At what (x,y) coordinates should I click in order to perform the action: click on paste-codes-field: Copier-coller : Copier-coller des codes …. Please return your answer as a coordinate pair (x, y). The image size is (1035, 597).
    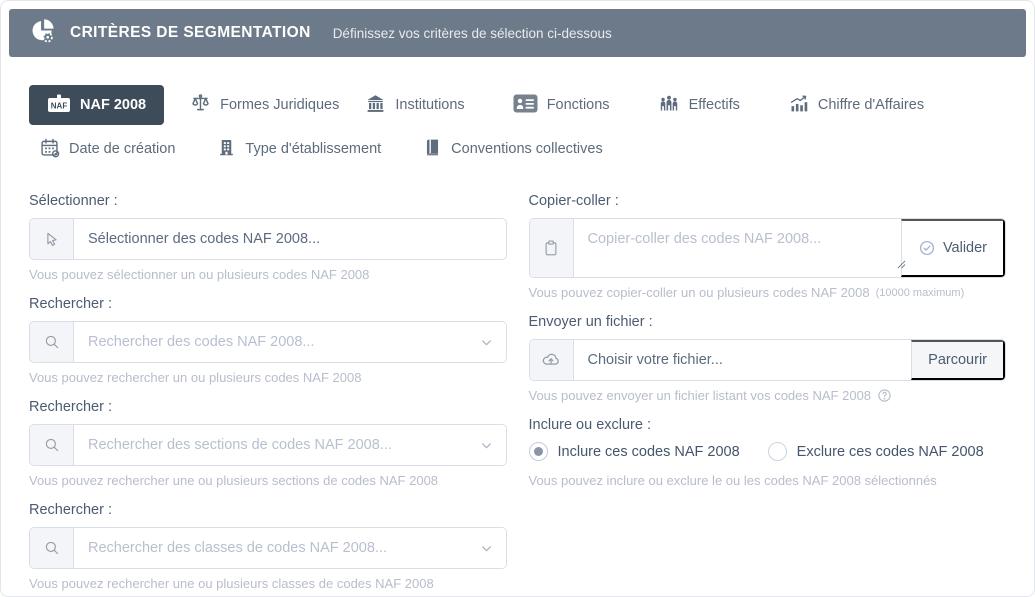
    Looking at the image, I should click on (767, 246).